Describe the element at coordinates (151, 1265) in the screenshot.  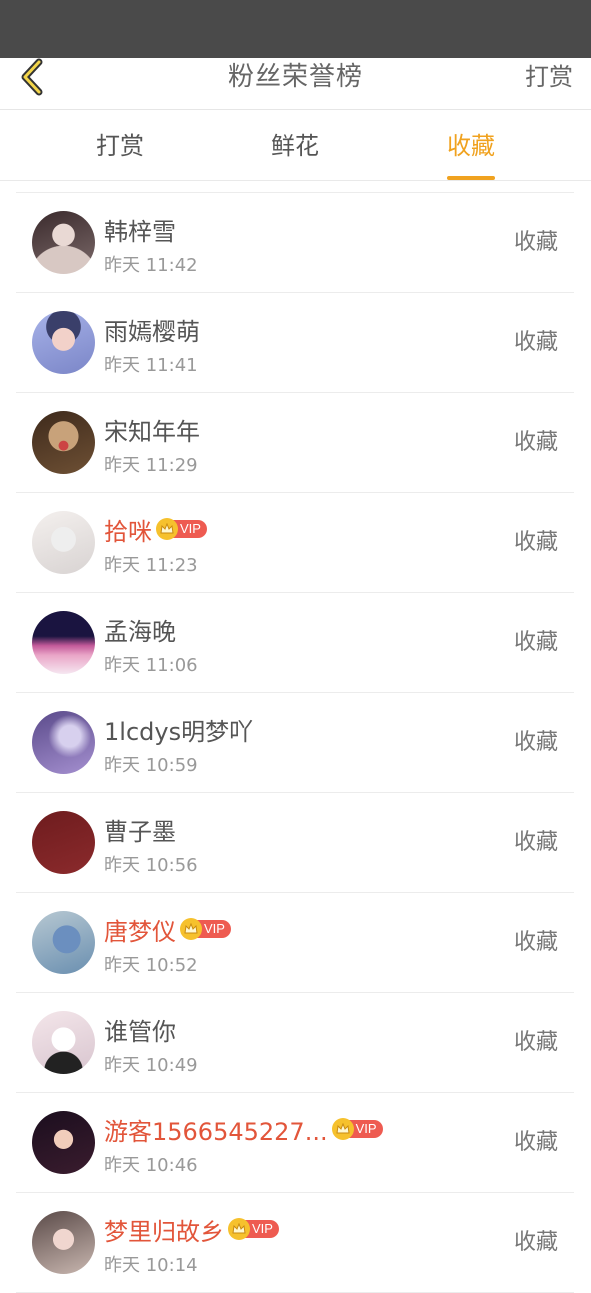
I see `timestamp: 昨天 10:14` at that location.